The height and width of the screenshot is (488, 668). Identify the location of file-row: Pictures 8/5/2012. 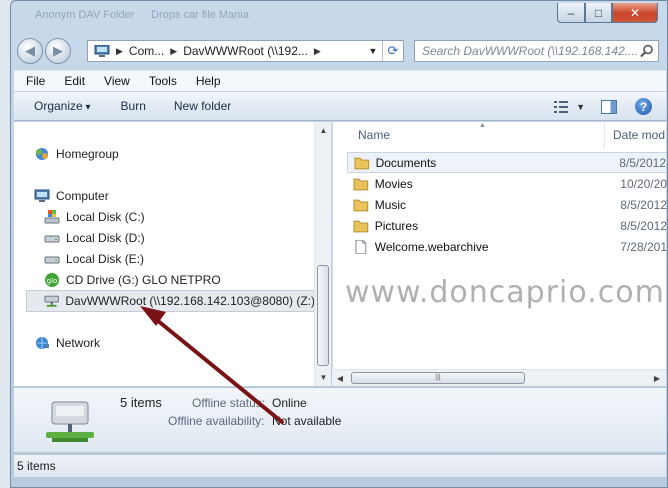
(507, 225).